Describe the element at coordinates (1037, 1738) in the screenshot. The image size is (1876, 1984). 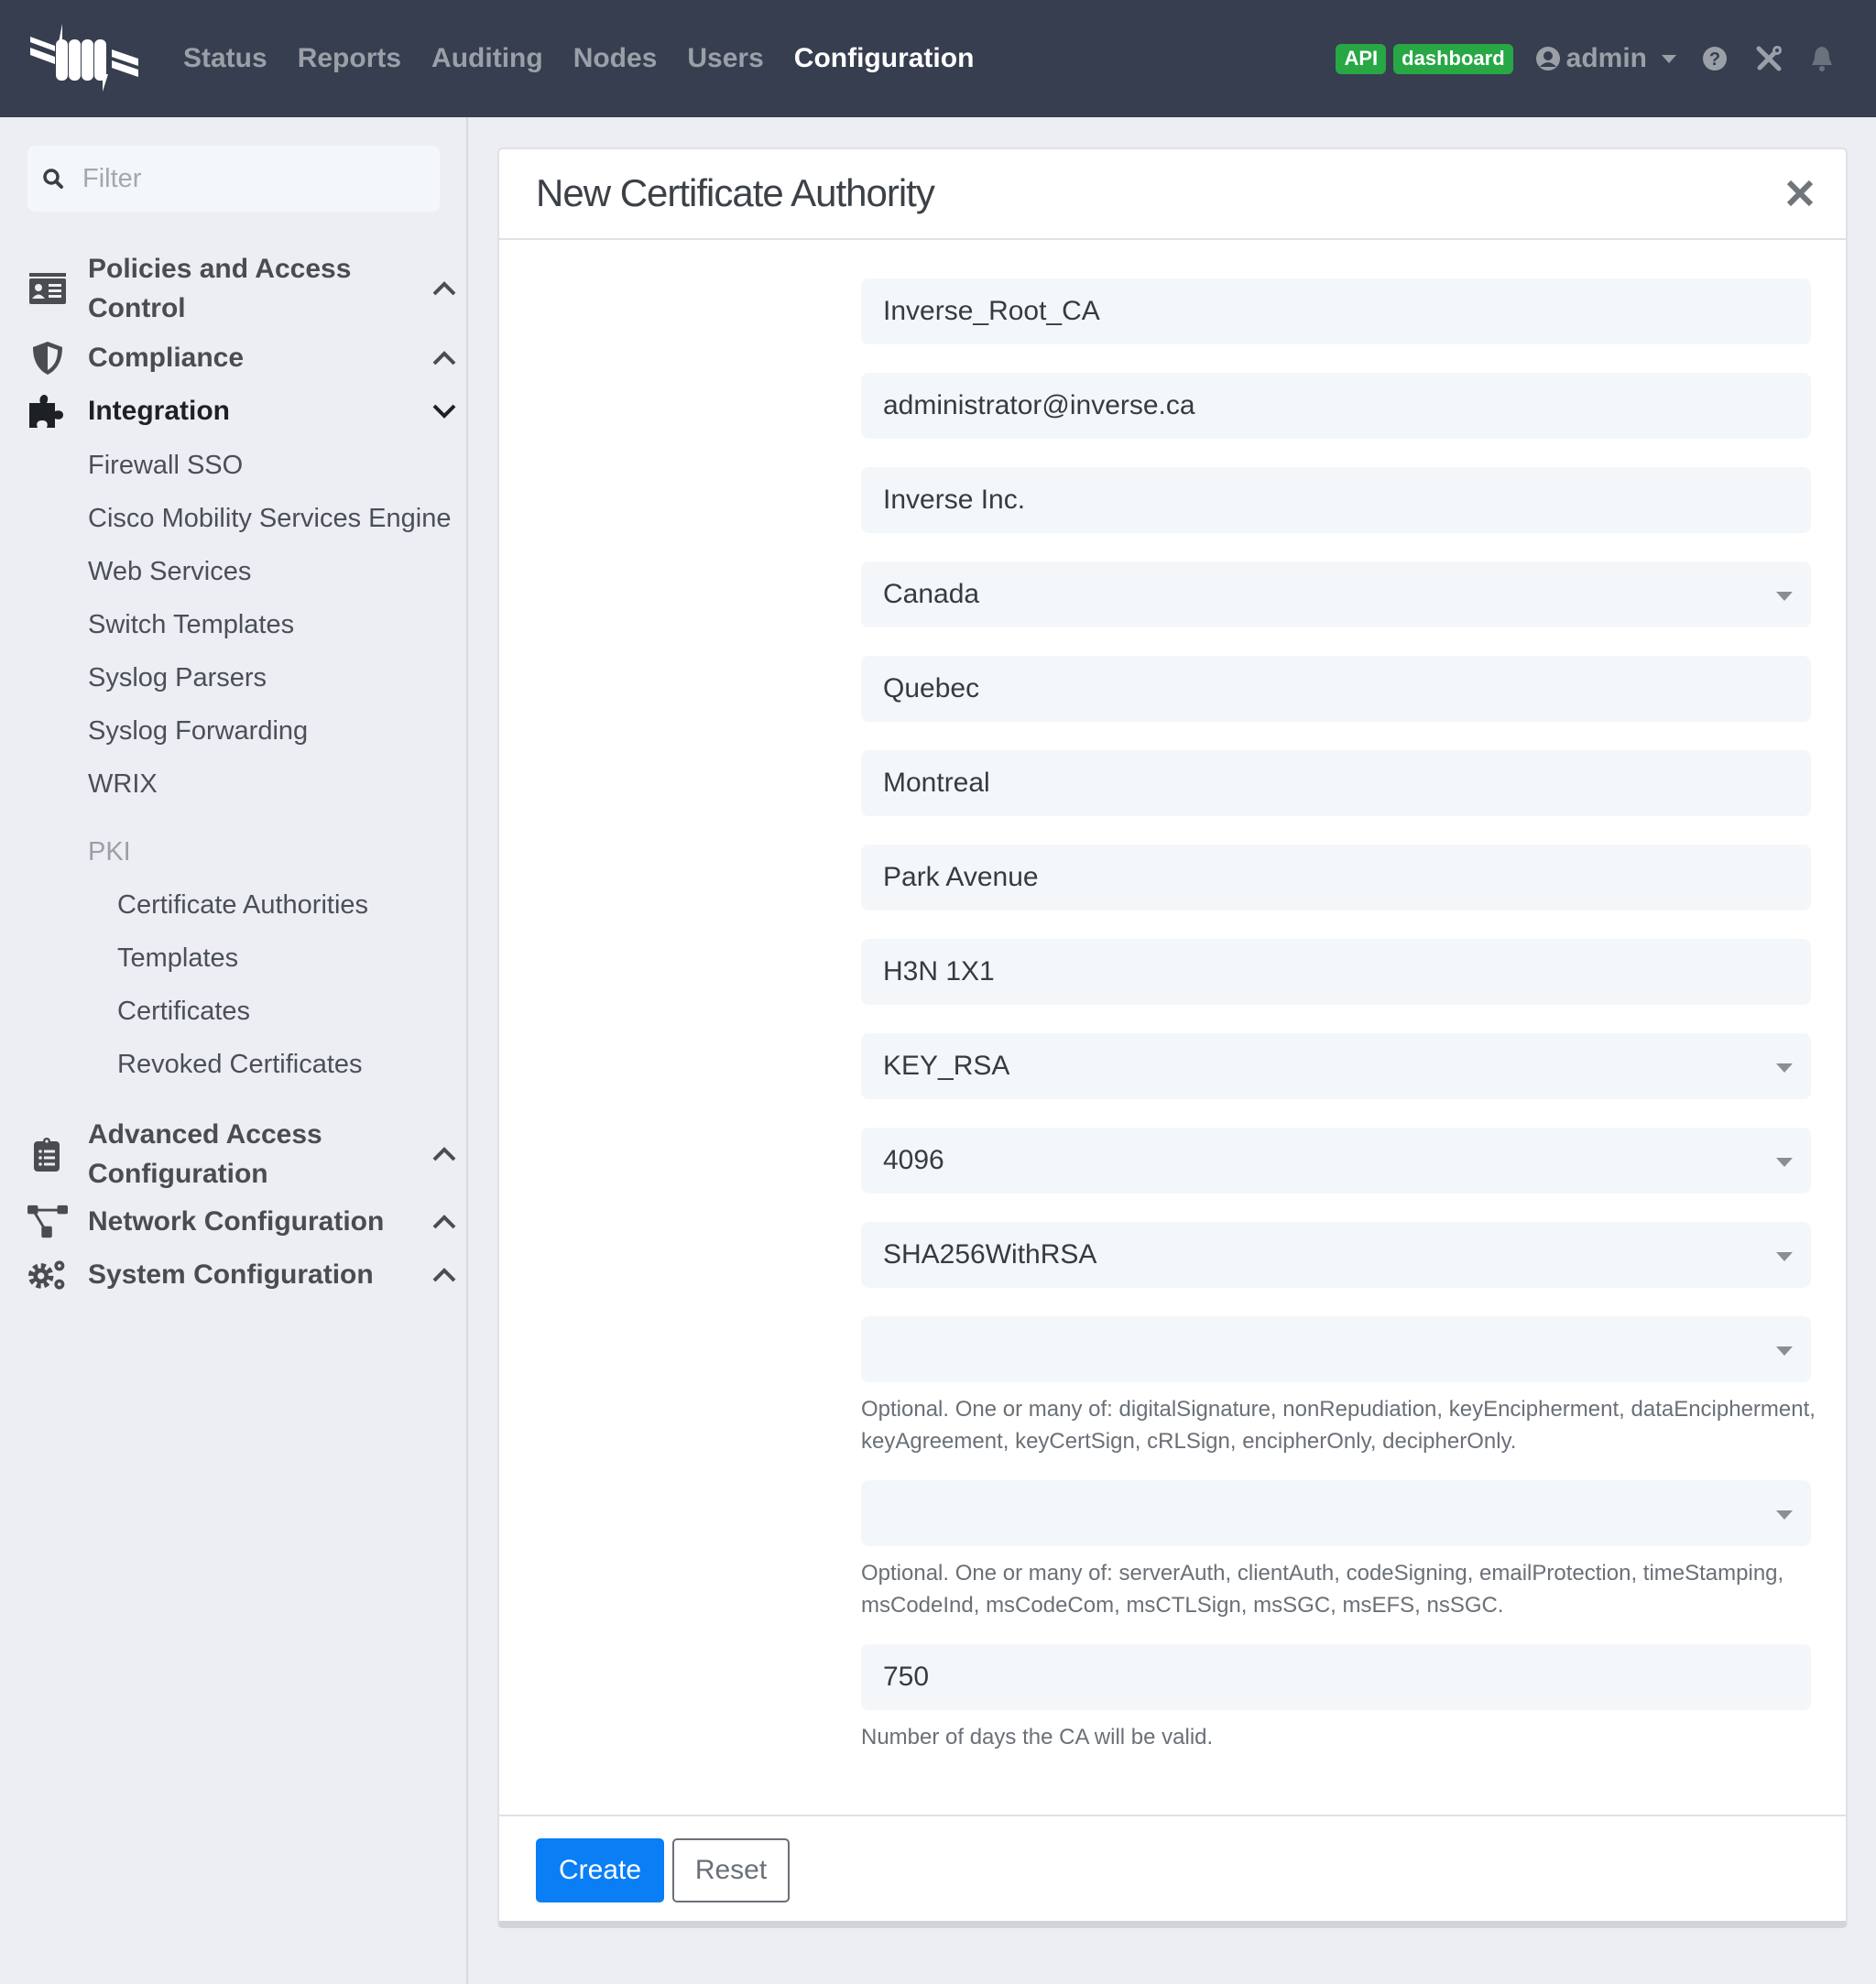
I see `days-help-text: Number of days the CA will be valid.` at that location.